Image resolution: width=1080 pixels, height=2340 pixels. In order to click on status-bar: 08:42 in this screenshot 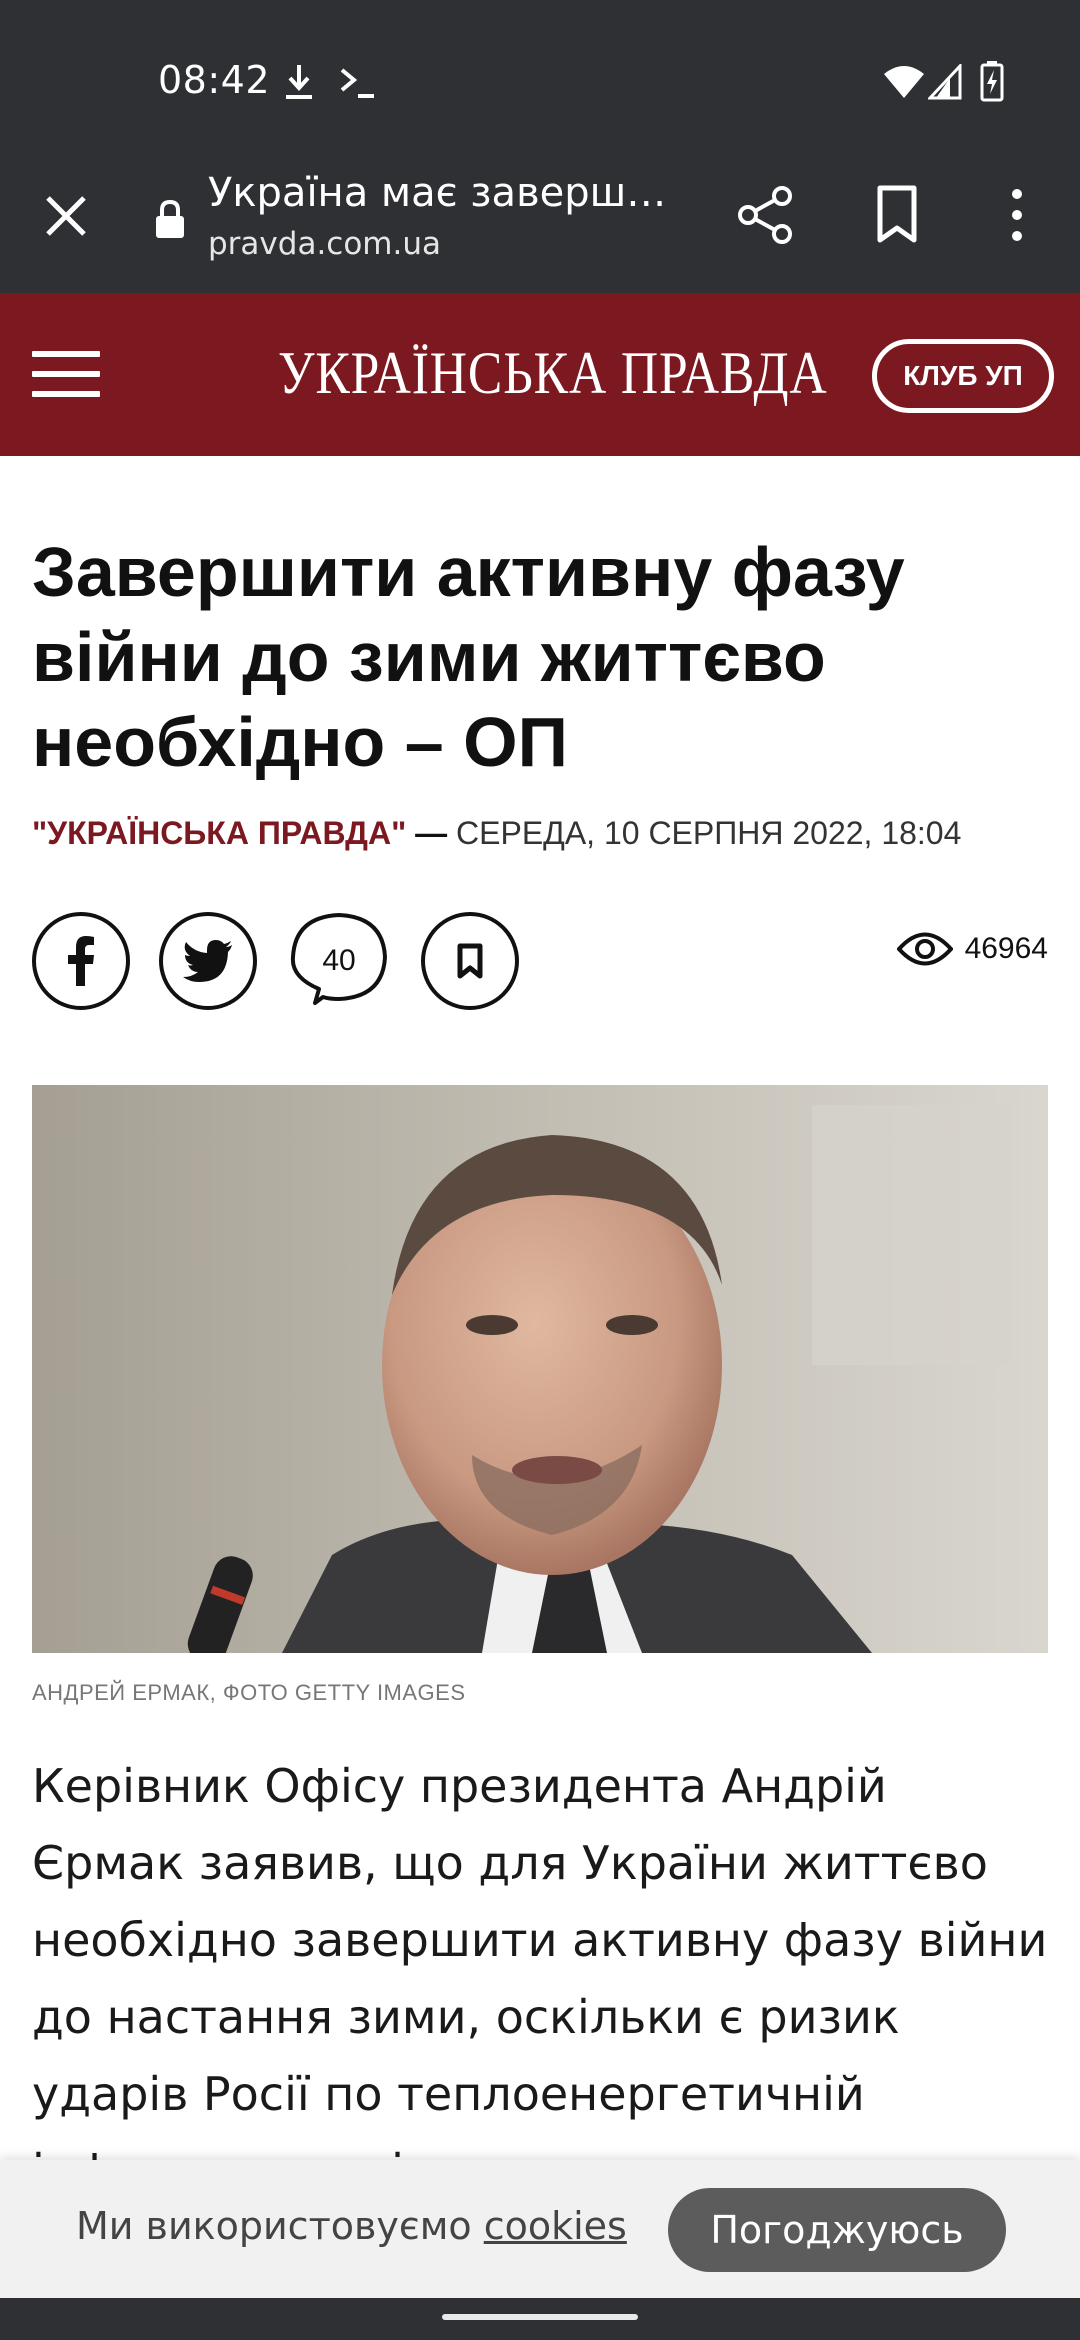, I will do `click(540, 80)`.